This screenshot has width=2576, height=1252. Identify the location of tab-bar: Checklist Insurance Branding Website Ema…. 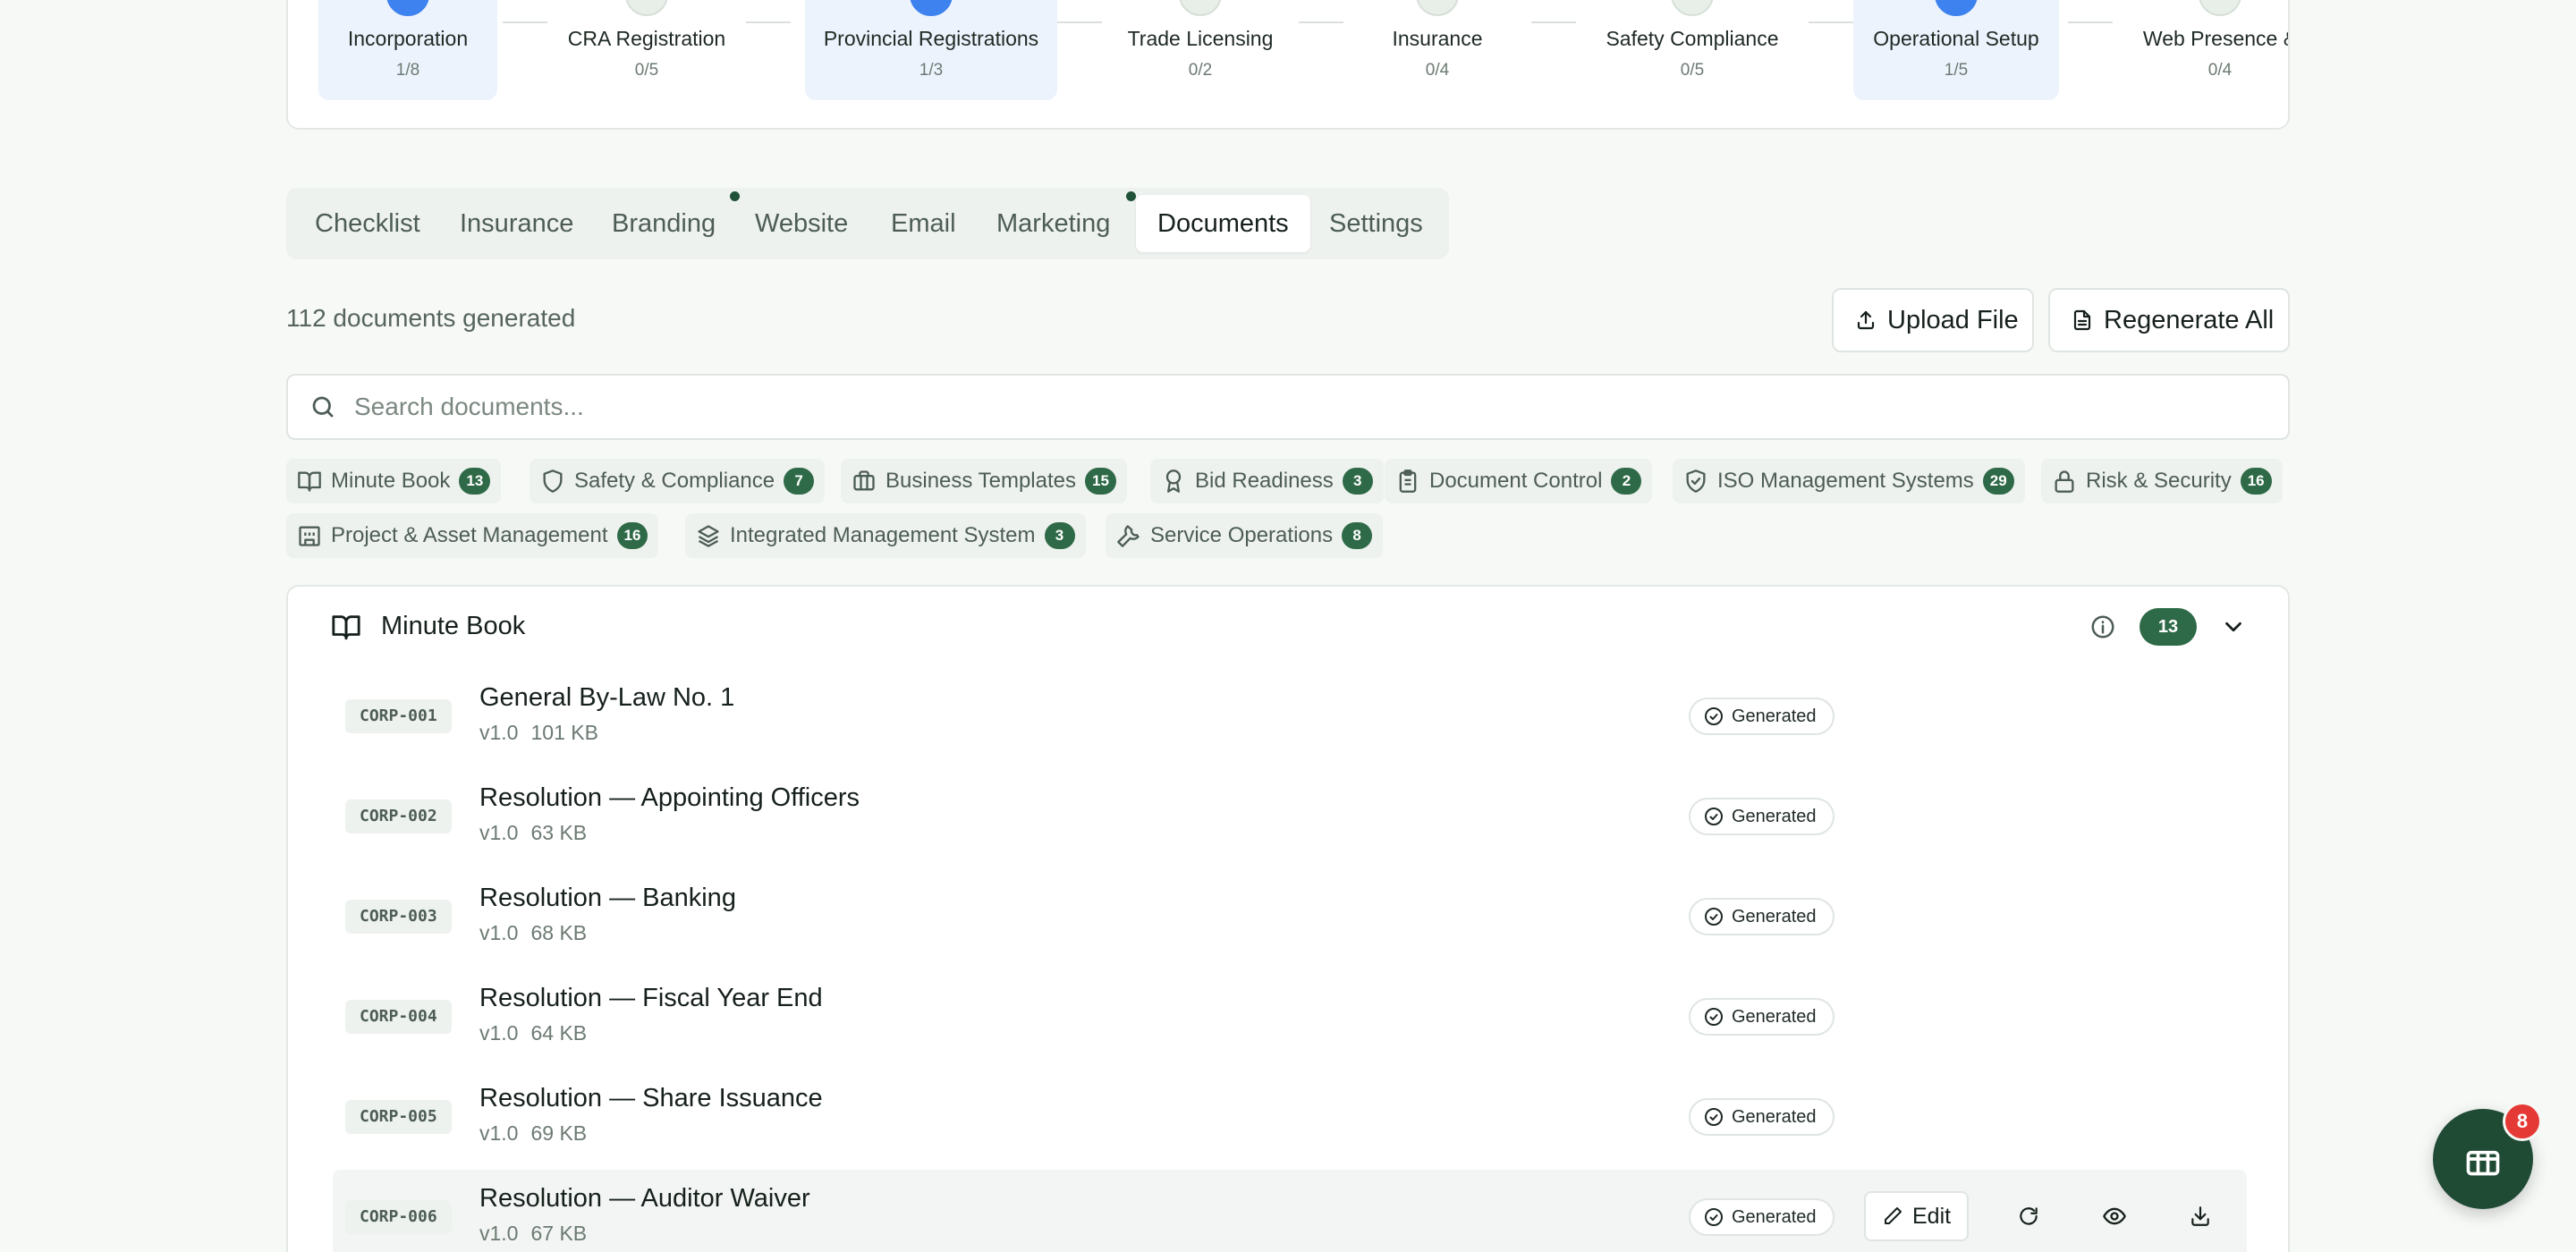
(867, 223).